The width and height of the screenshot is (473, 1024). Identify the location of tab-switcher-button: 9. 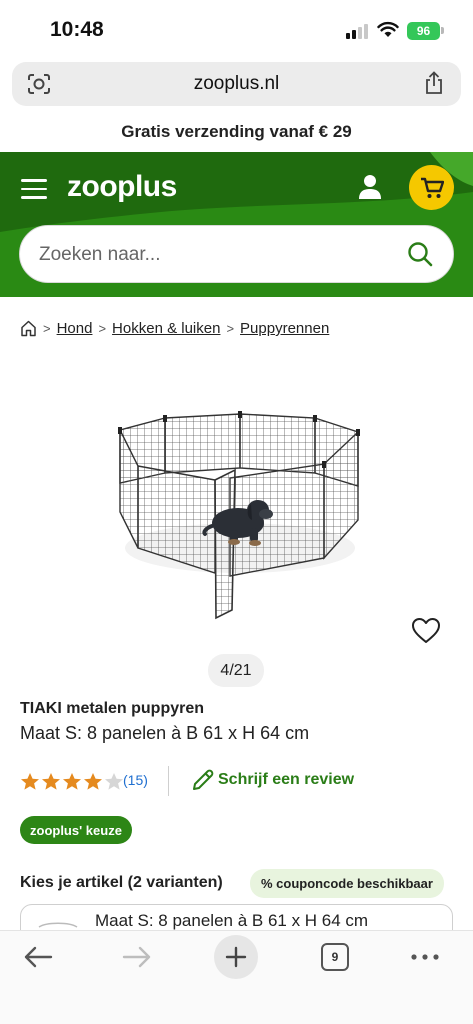
(335, 957).